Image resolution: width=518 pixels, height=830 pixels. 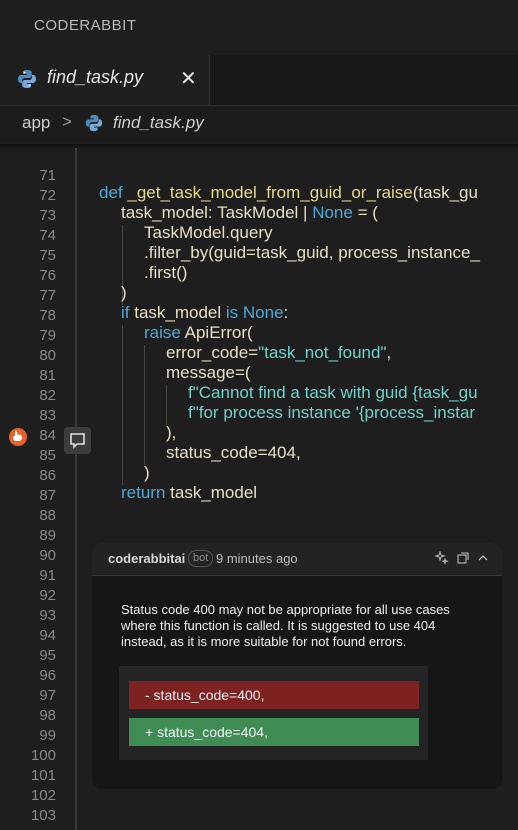 What do you see at coordinates (286, 312) in the screenshot?
I see `code-text: :` at bounding box center [286, 312].